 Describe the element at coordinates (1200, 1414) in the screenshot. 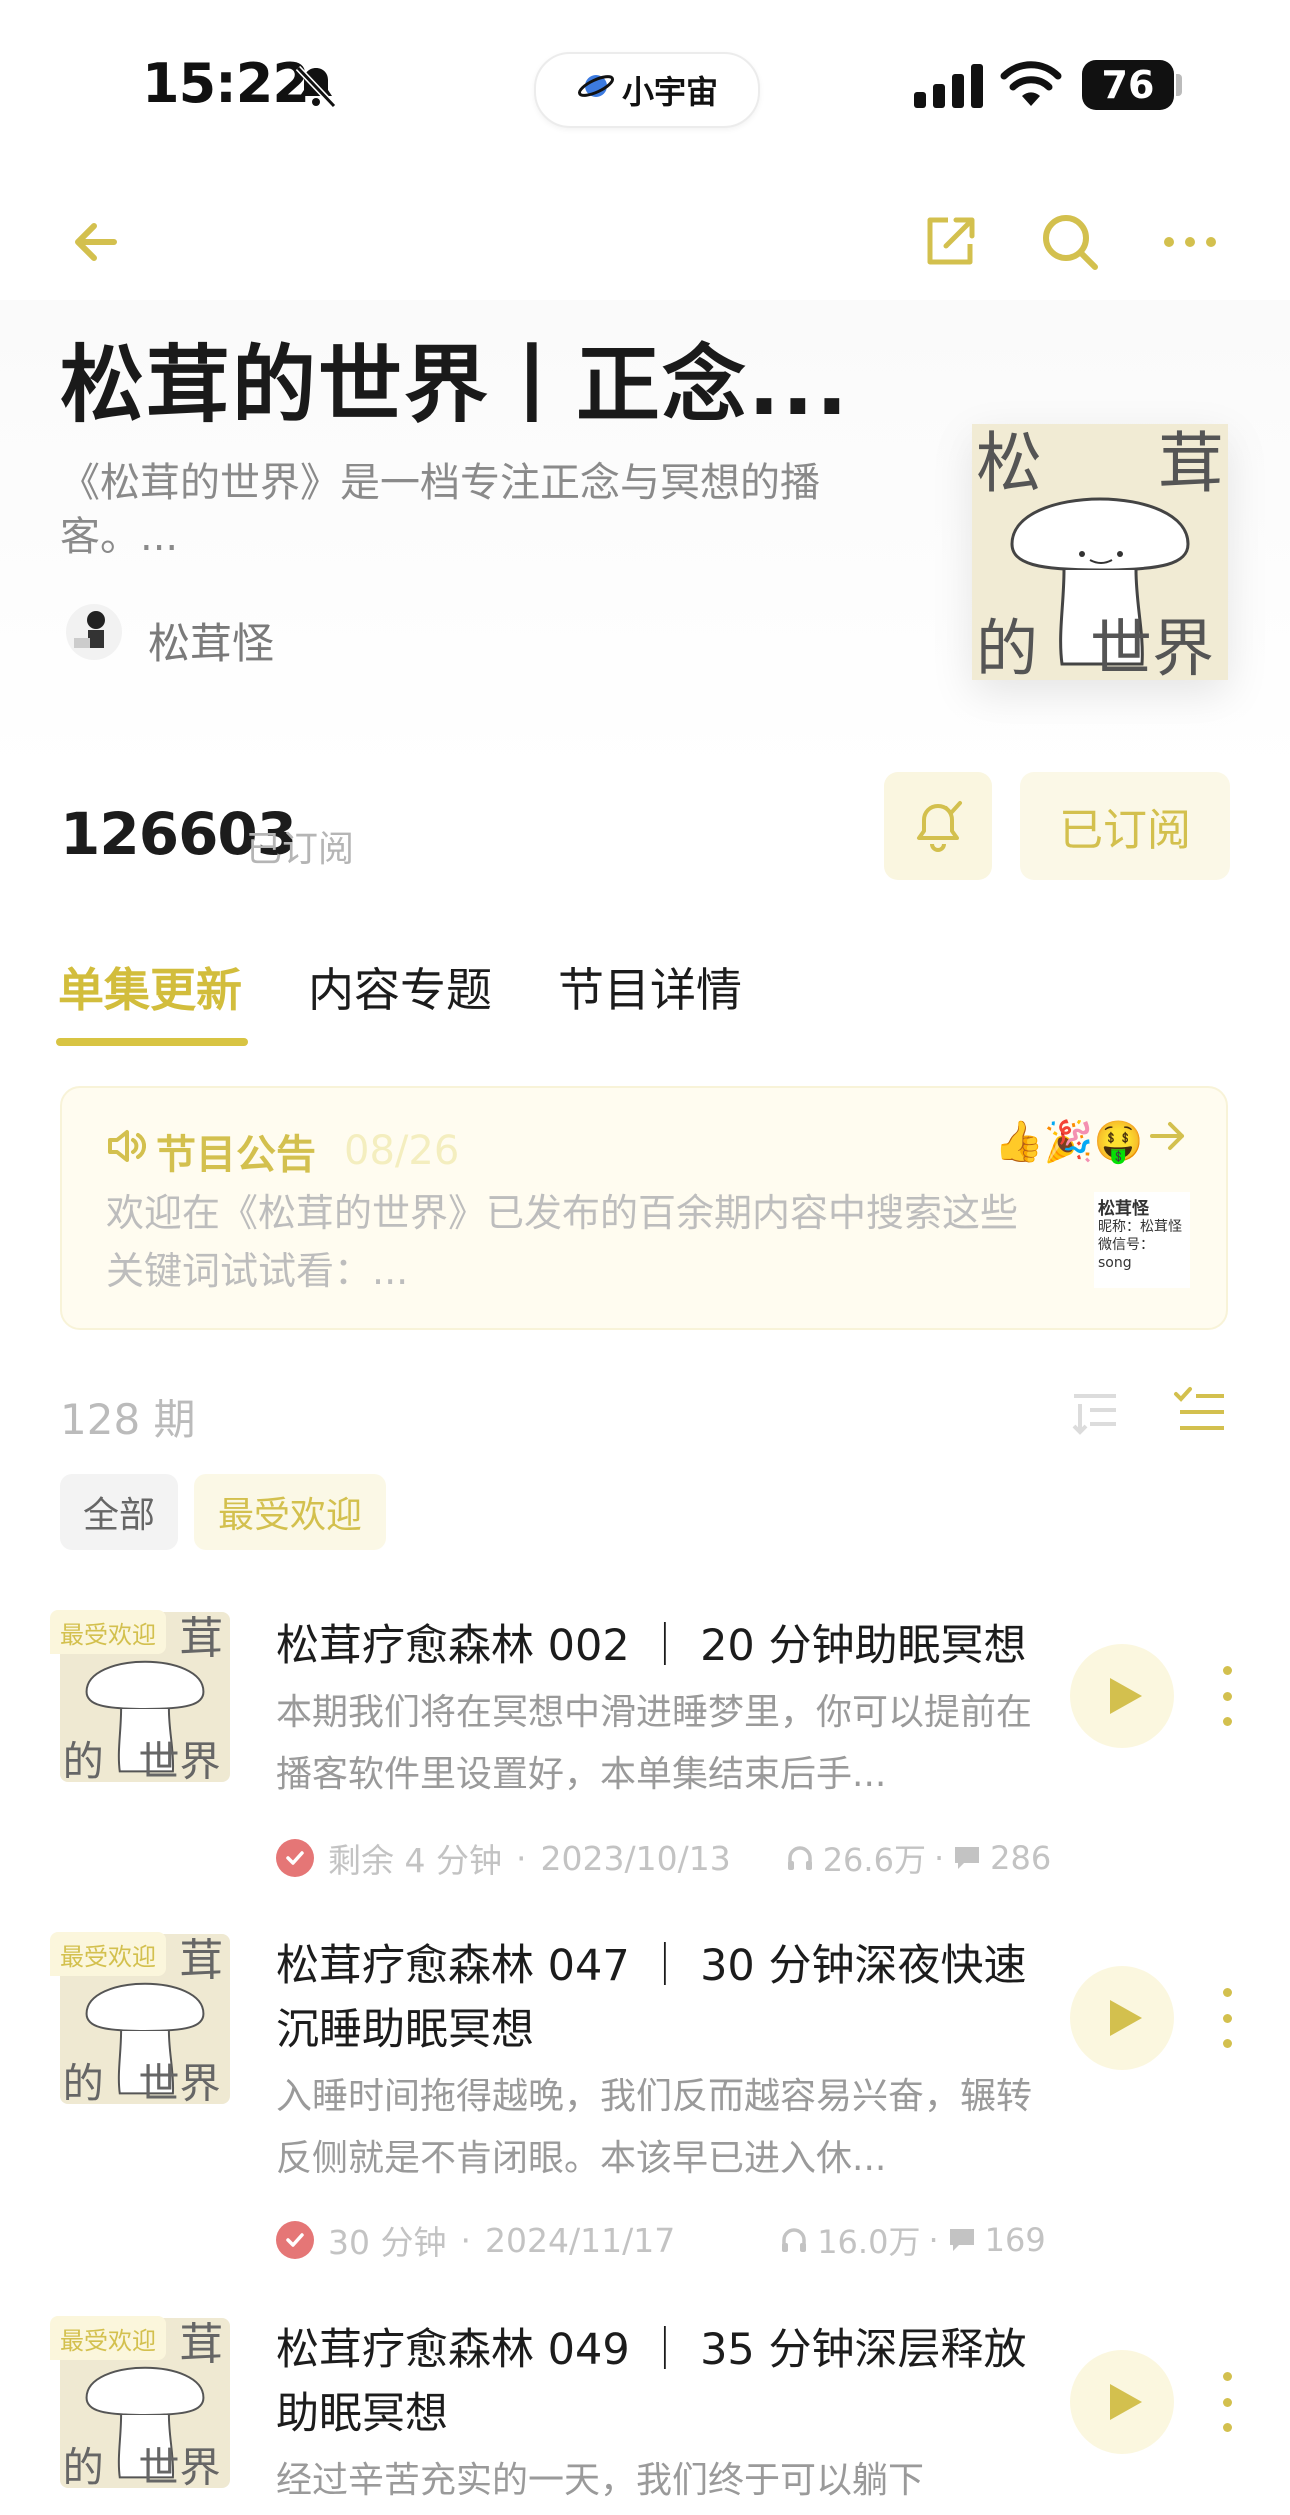

I see `filter-list-icon` at that location.